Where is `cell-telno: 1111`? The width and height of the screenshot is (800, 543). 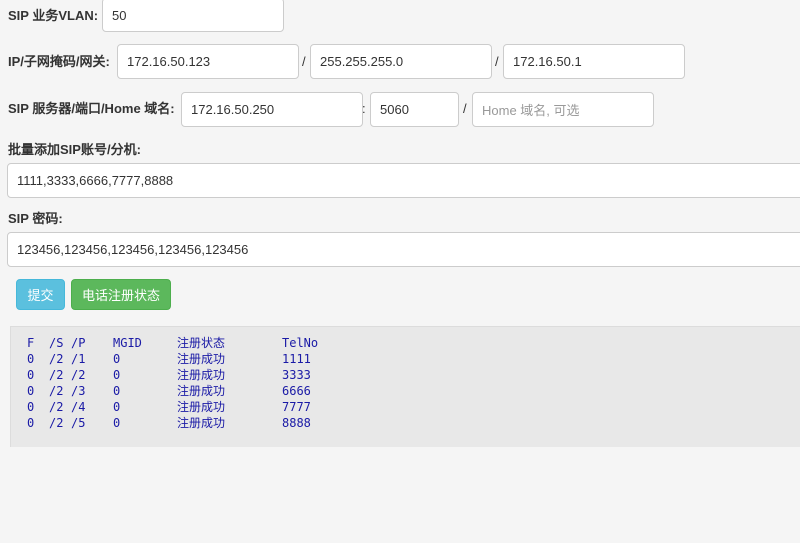
cell-telno: 1111 is located at coordinates (296, 359).